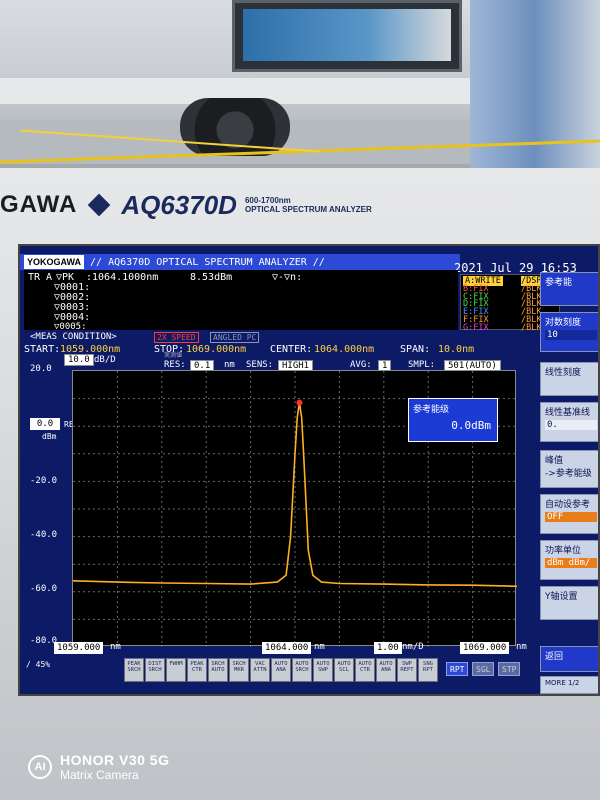  I want to click on brand-diamond-icon, so click(99, 205).